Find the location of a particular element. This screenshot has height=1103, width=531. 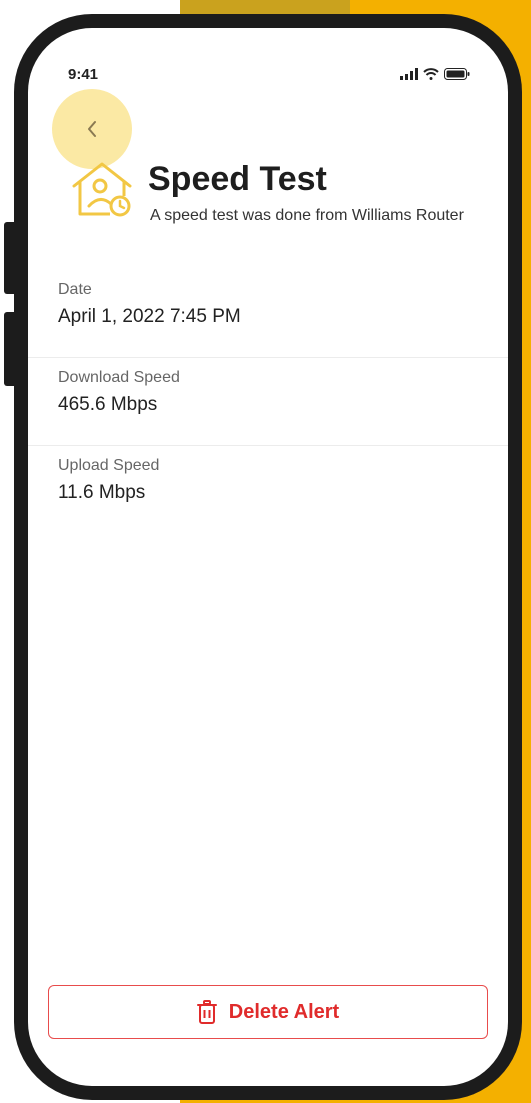

detail-row-date: Date April 1, 2022 7:45 PM is located at coordinates (268, 314).